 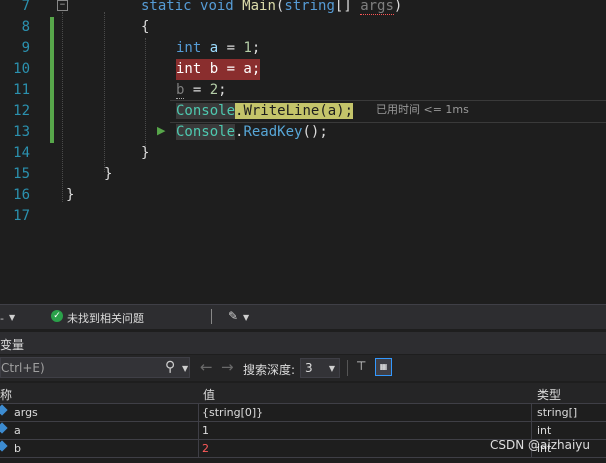 What do you see at coordinates (21, 153) in the screenshot?
I see `line-number: 14` at bounding box center [21, 153].